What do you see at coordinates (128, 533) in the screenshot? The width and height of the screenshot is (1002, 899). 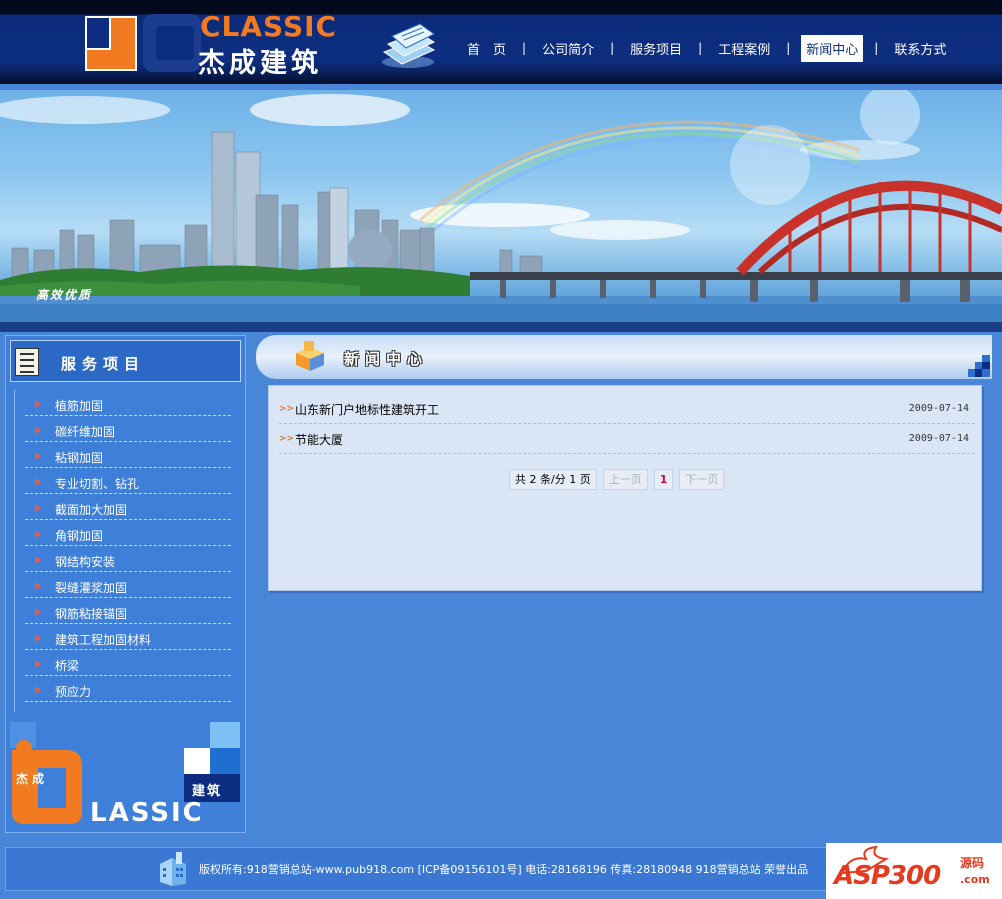 I see `service-item: 角钢加固` at bounding box center [128, 533].